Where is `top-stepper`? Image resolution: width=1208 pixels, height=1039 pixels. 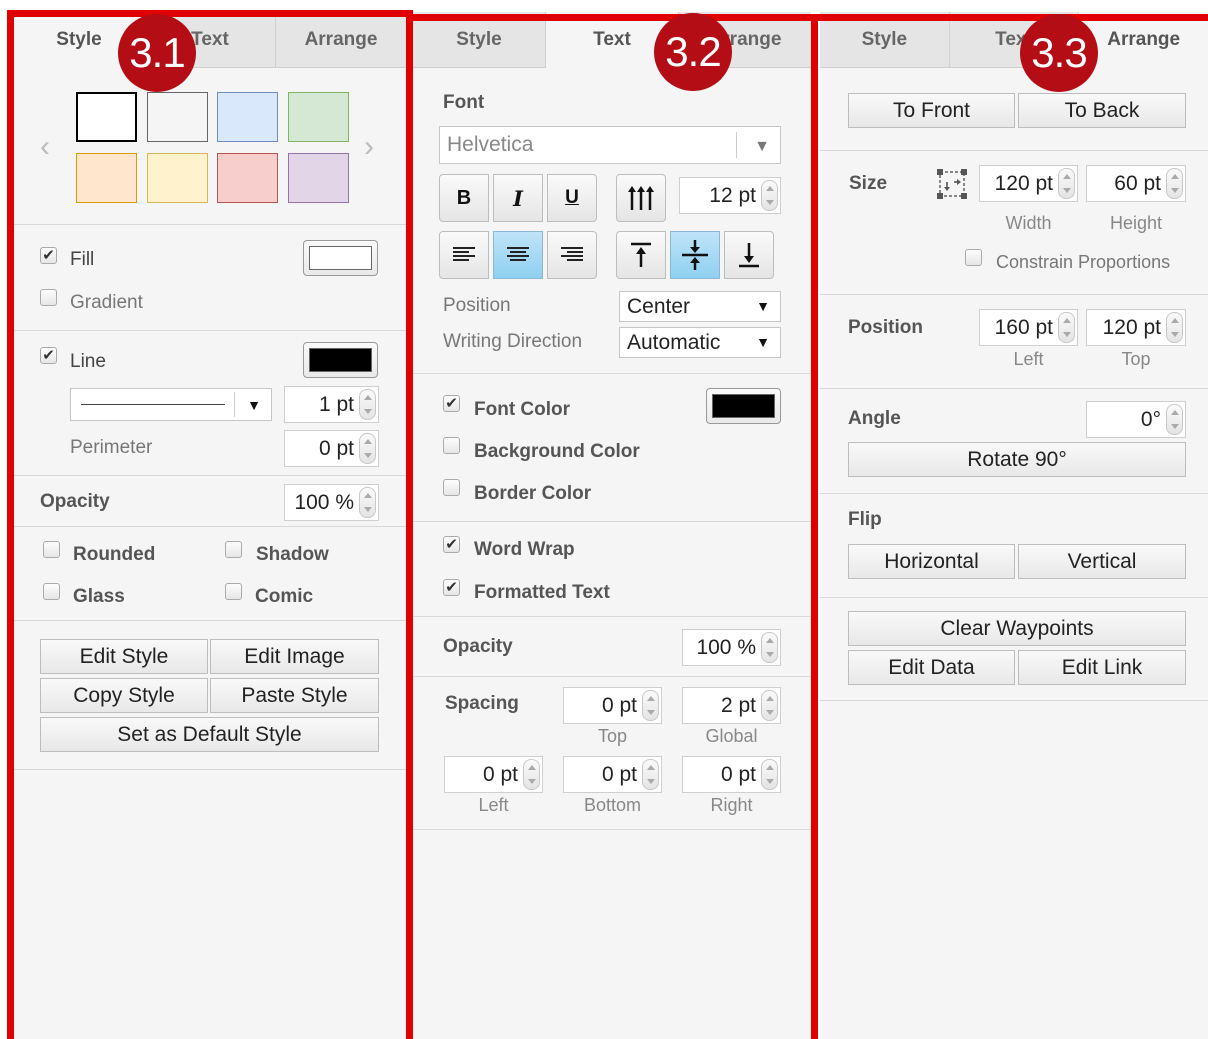 top-stepper is located at coordinates (1174, 327).